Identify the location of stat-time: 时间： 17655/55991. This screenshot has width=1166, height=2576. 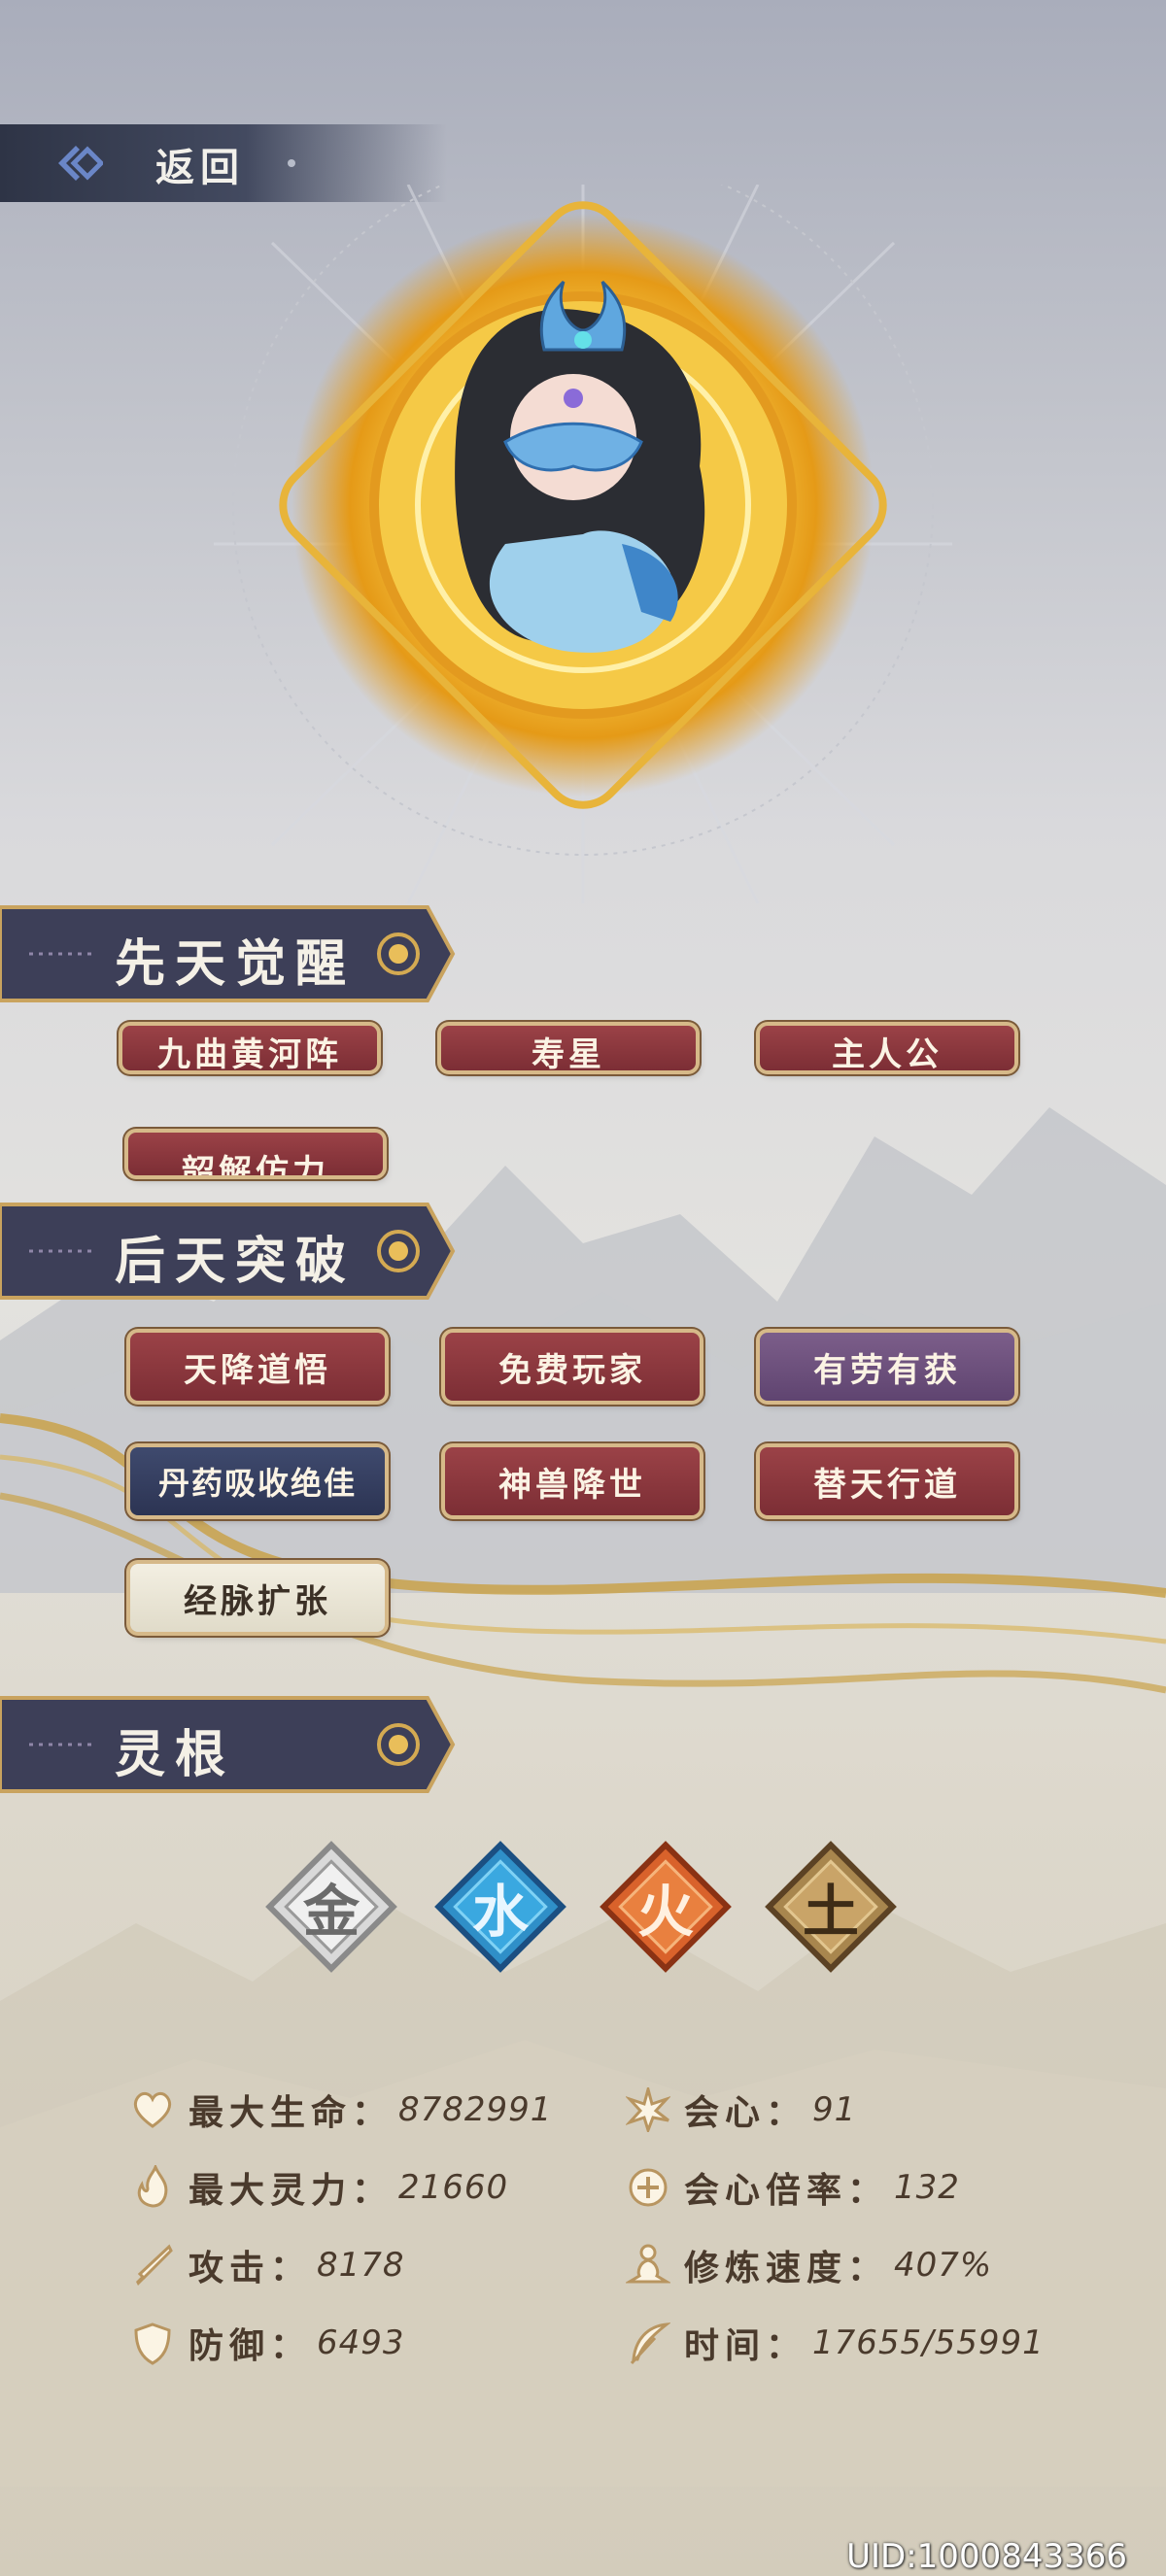
(835, 2343).